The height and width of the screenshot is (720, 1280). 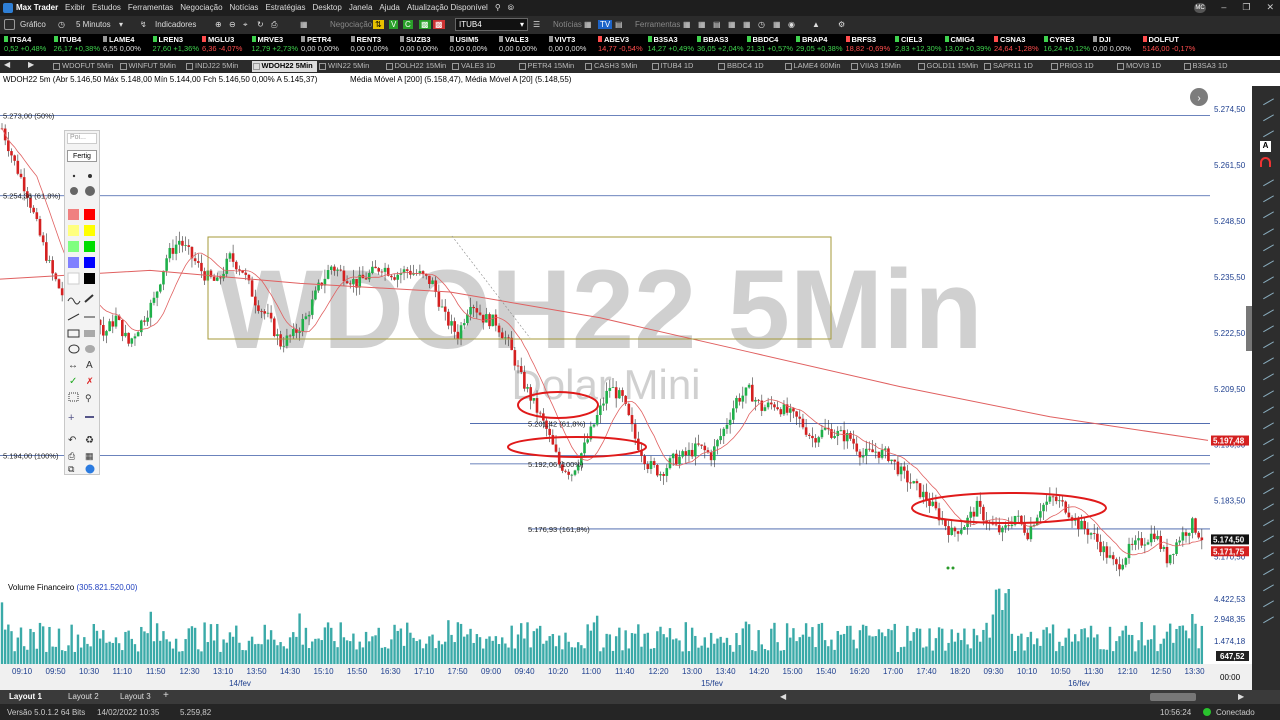 I want to click on interval-dropdown: 5 Minutos, so click(x=93, y=24).